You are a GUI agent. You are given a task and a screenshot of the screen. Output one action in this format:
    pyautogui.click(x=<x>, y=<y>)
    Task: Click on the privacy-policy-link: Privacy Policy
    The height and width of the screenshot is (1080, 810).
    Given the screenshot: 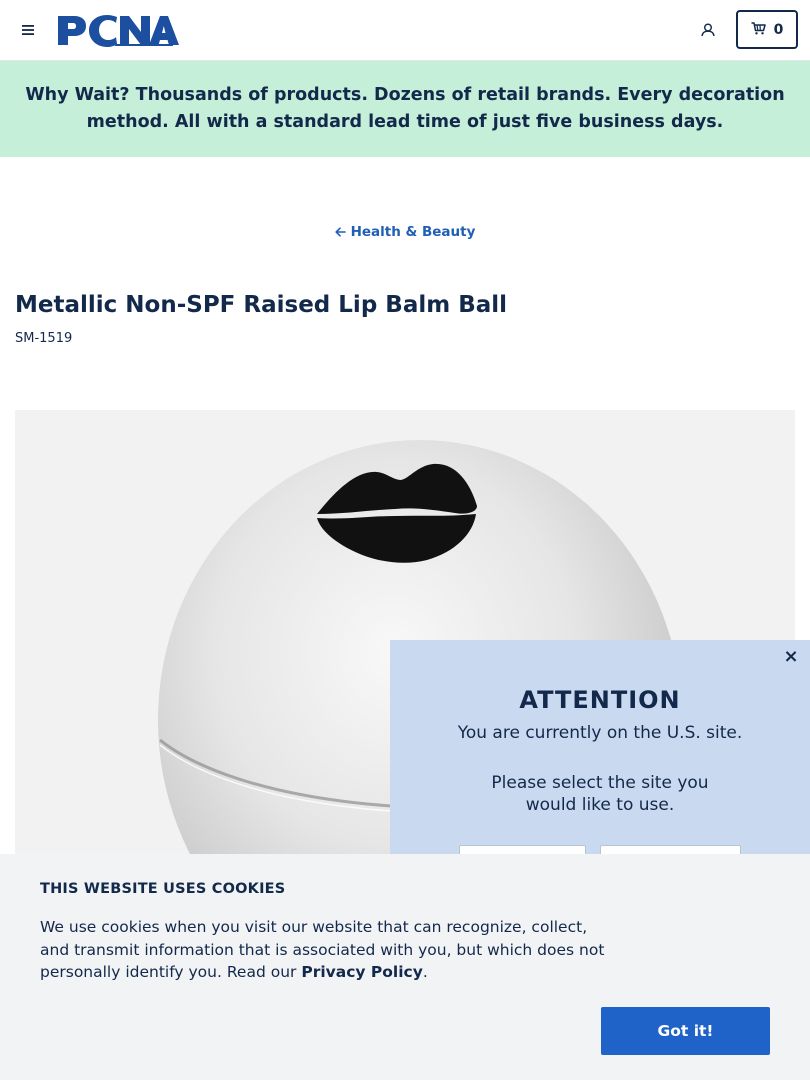 What is the action you would take?
    pyautogui.click(x=362, y=972)
    